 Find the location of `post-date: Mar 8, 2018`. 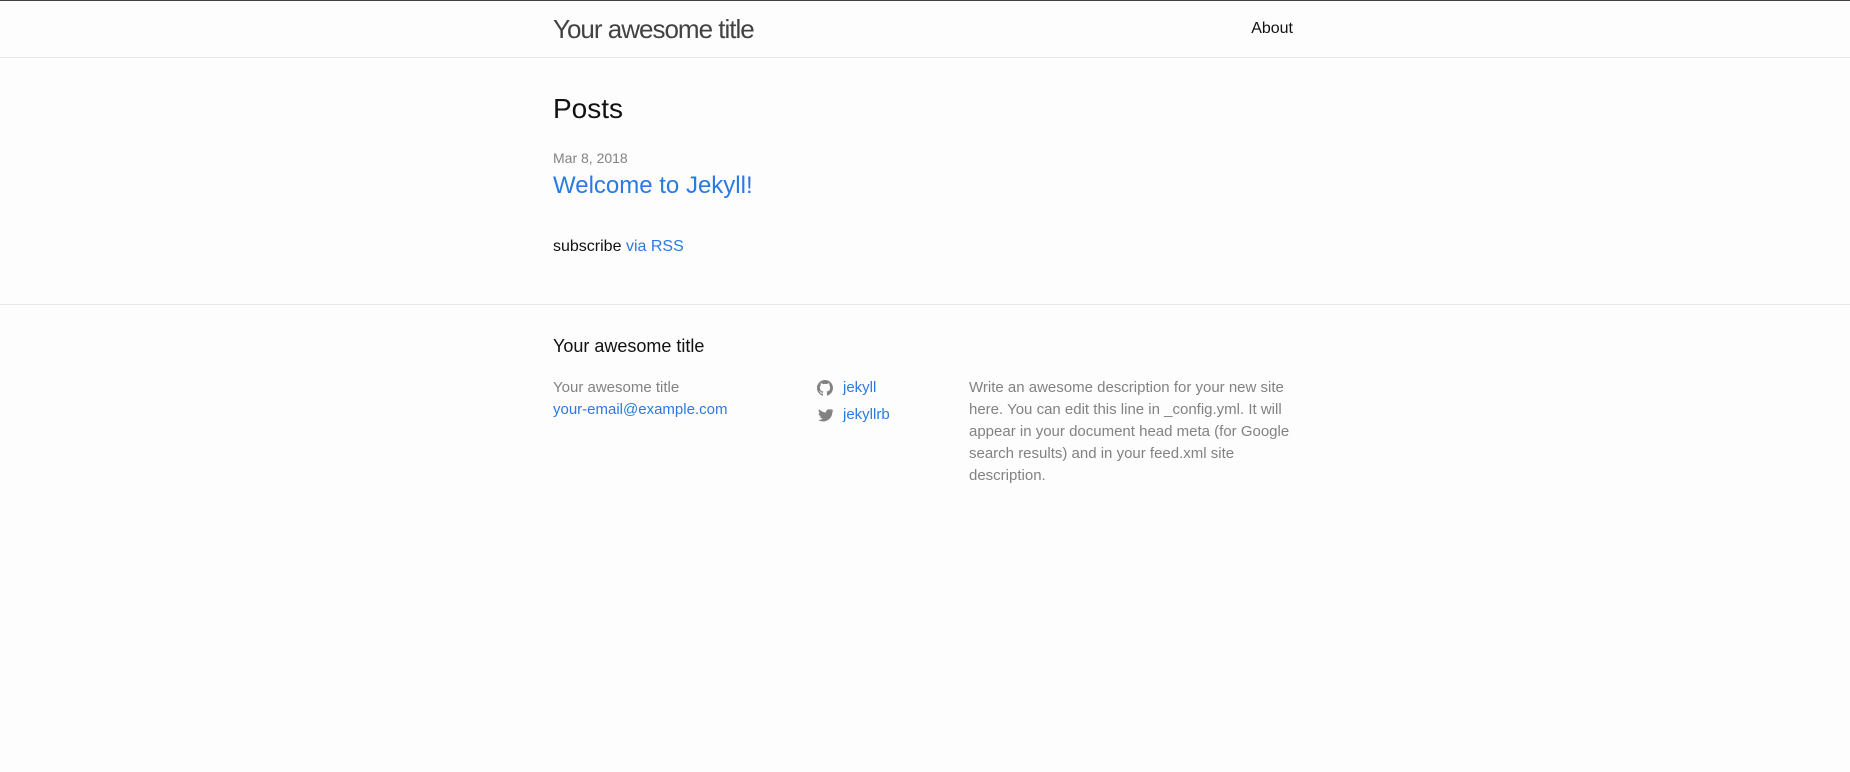

post-date: Mar 8, 2018 is located at coordinates (590, 158).